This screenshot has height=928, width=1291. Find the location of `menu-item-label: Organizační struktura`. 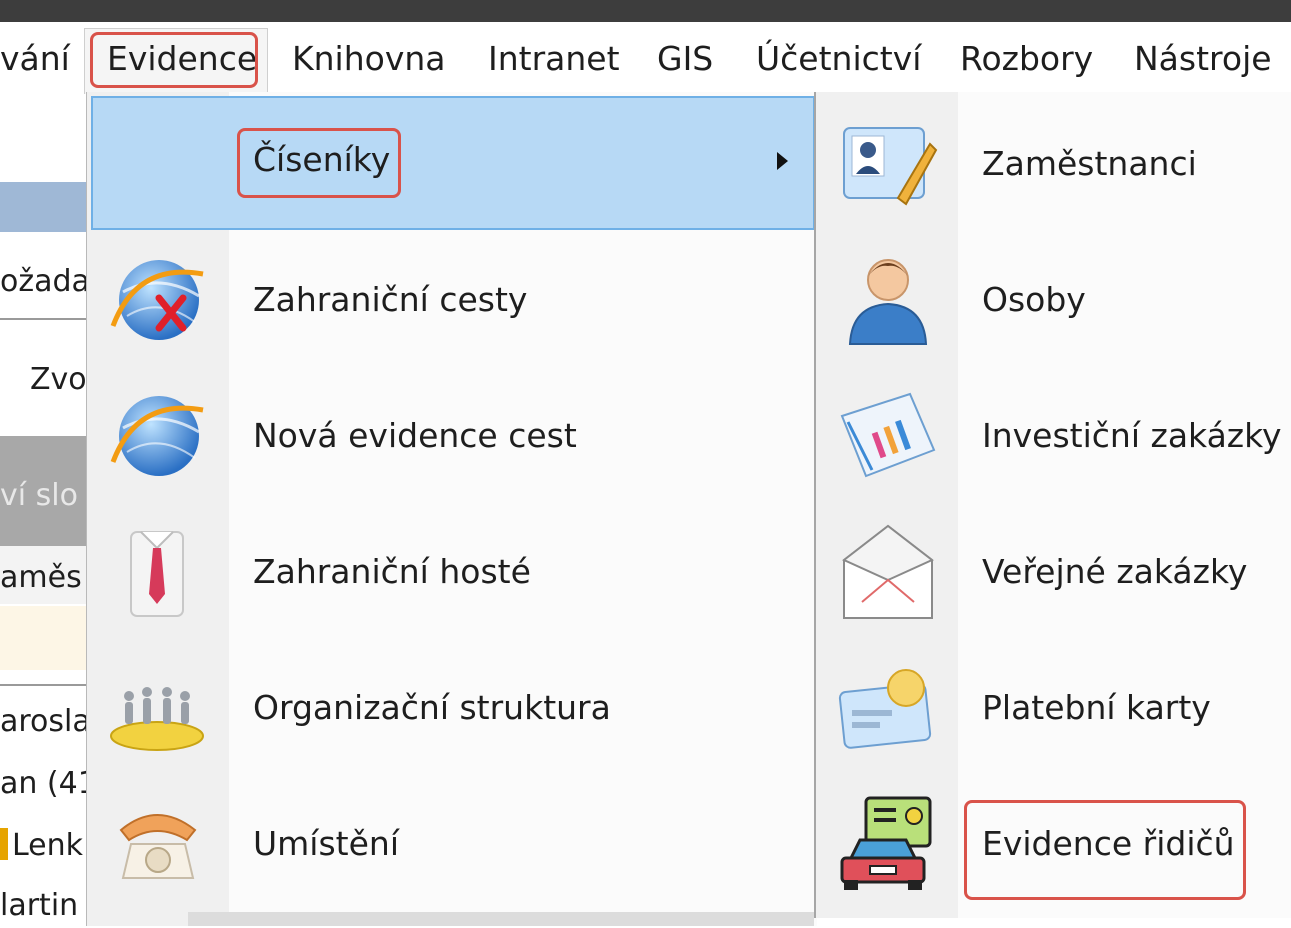

menu-item-label: Organizační struktura is located at coordinates (432, 707).